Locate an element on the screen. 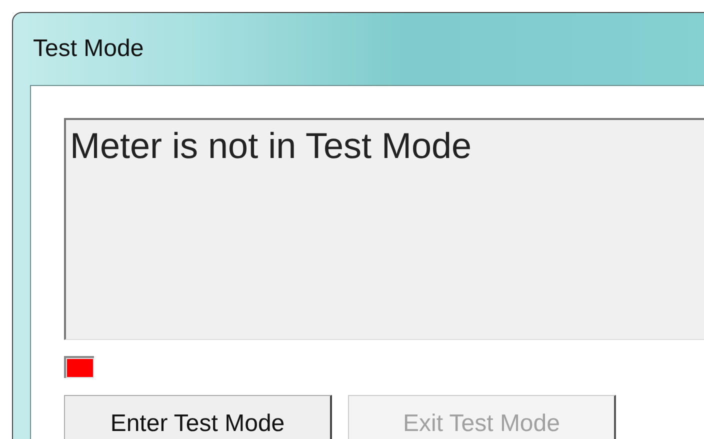  window-title: Test Mode is located at coordinates (88, 49).